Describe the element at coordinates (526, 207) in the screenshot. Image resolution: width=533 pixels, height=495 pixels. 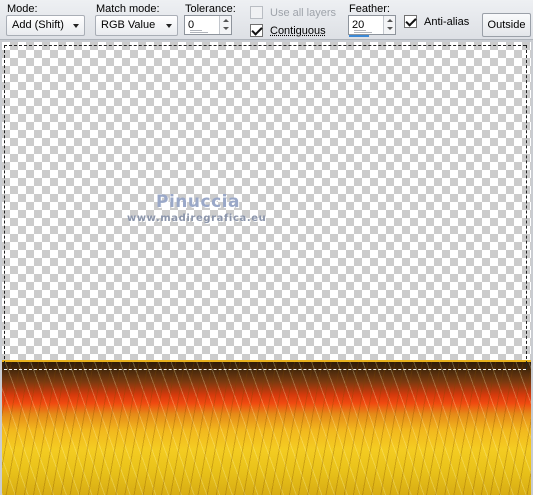
I see `selection-marquee-right` at that location.